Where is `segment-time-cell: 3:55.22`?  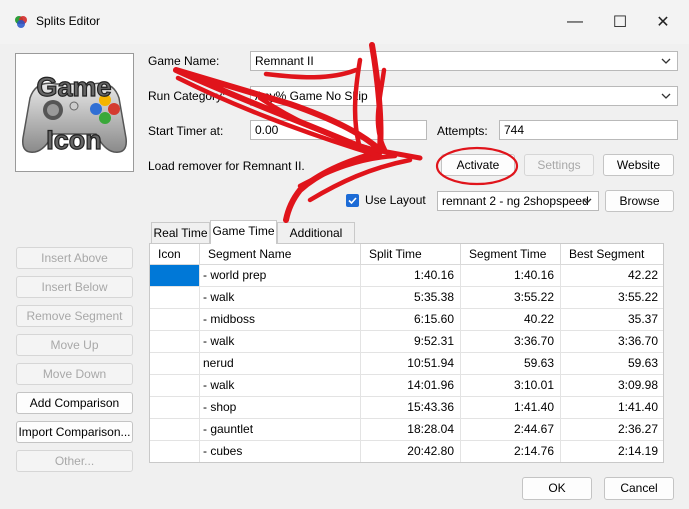
segment-time-cell: 3:55.22 is located at coordinates (511, 298).